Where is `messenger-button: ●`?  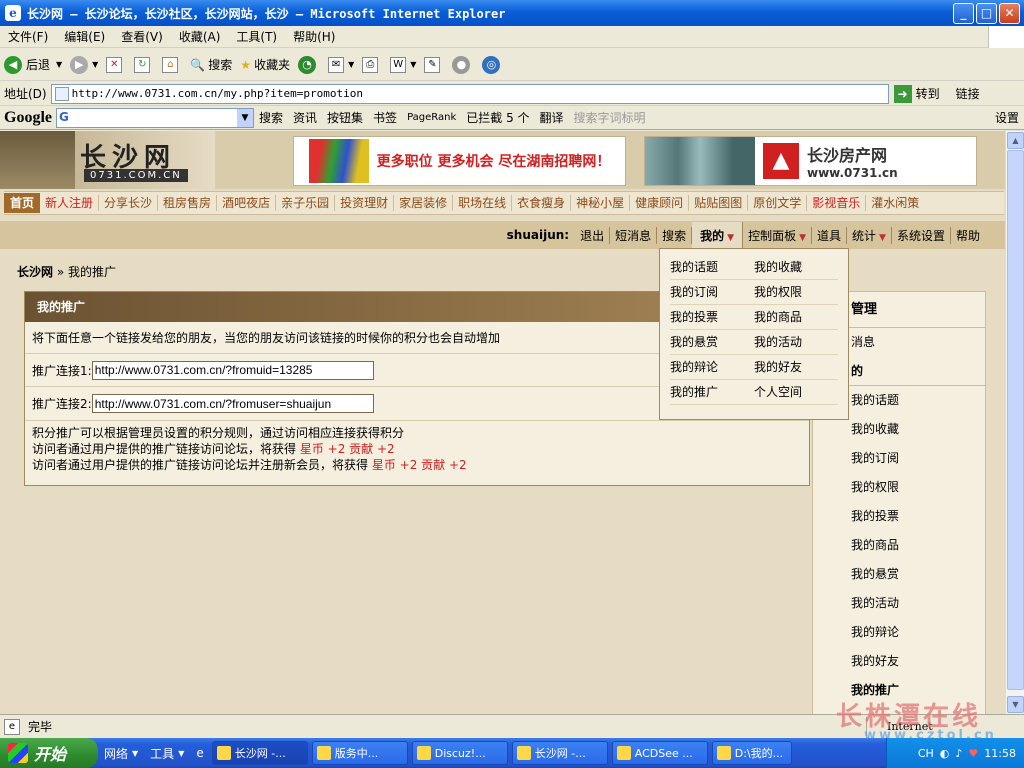
messenger-button: ● is located at coordinates (463, 64).